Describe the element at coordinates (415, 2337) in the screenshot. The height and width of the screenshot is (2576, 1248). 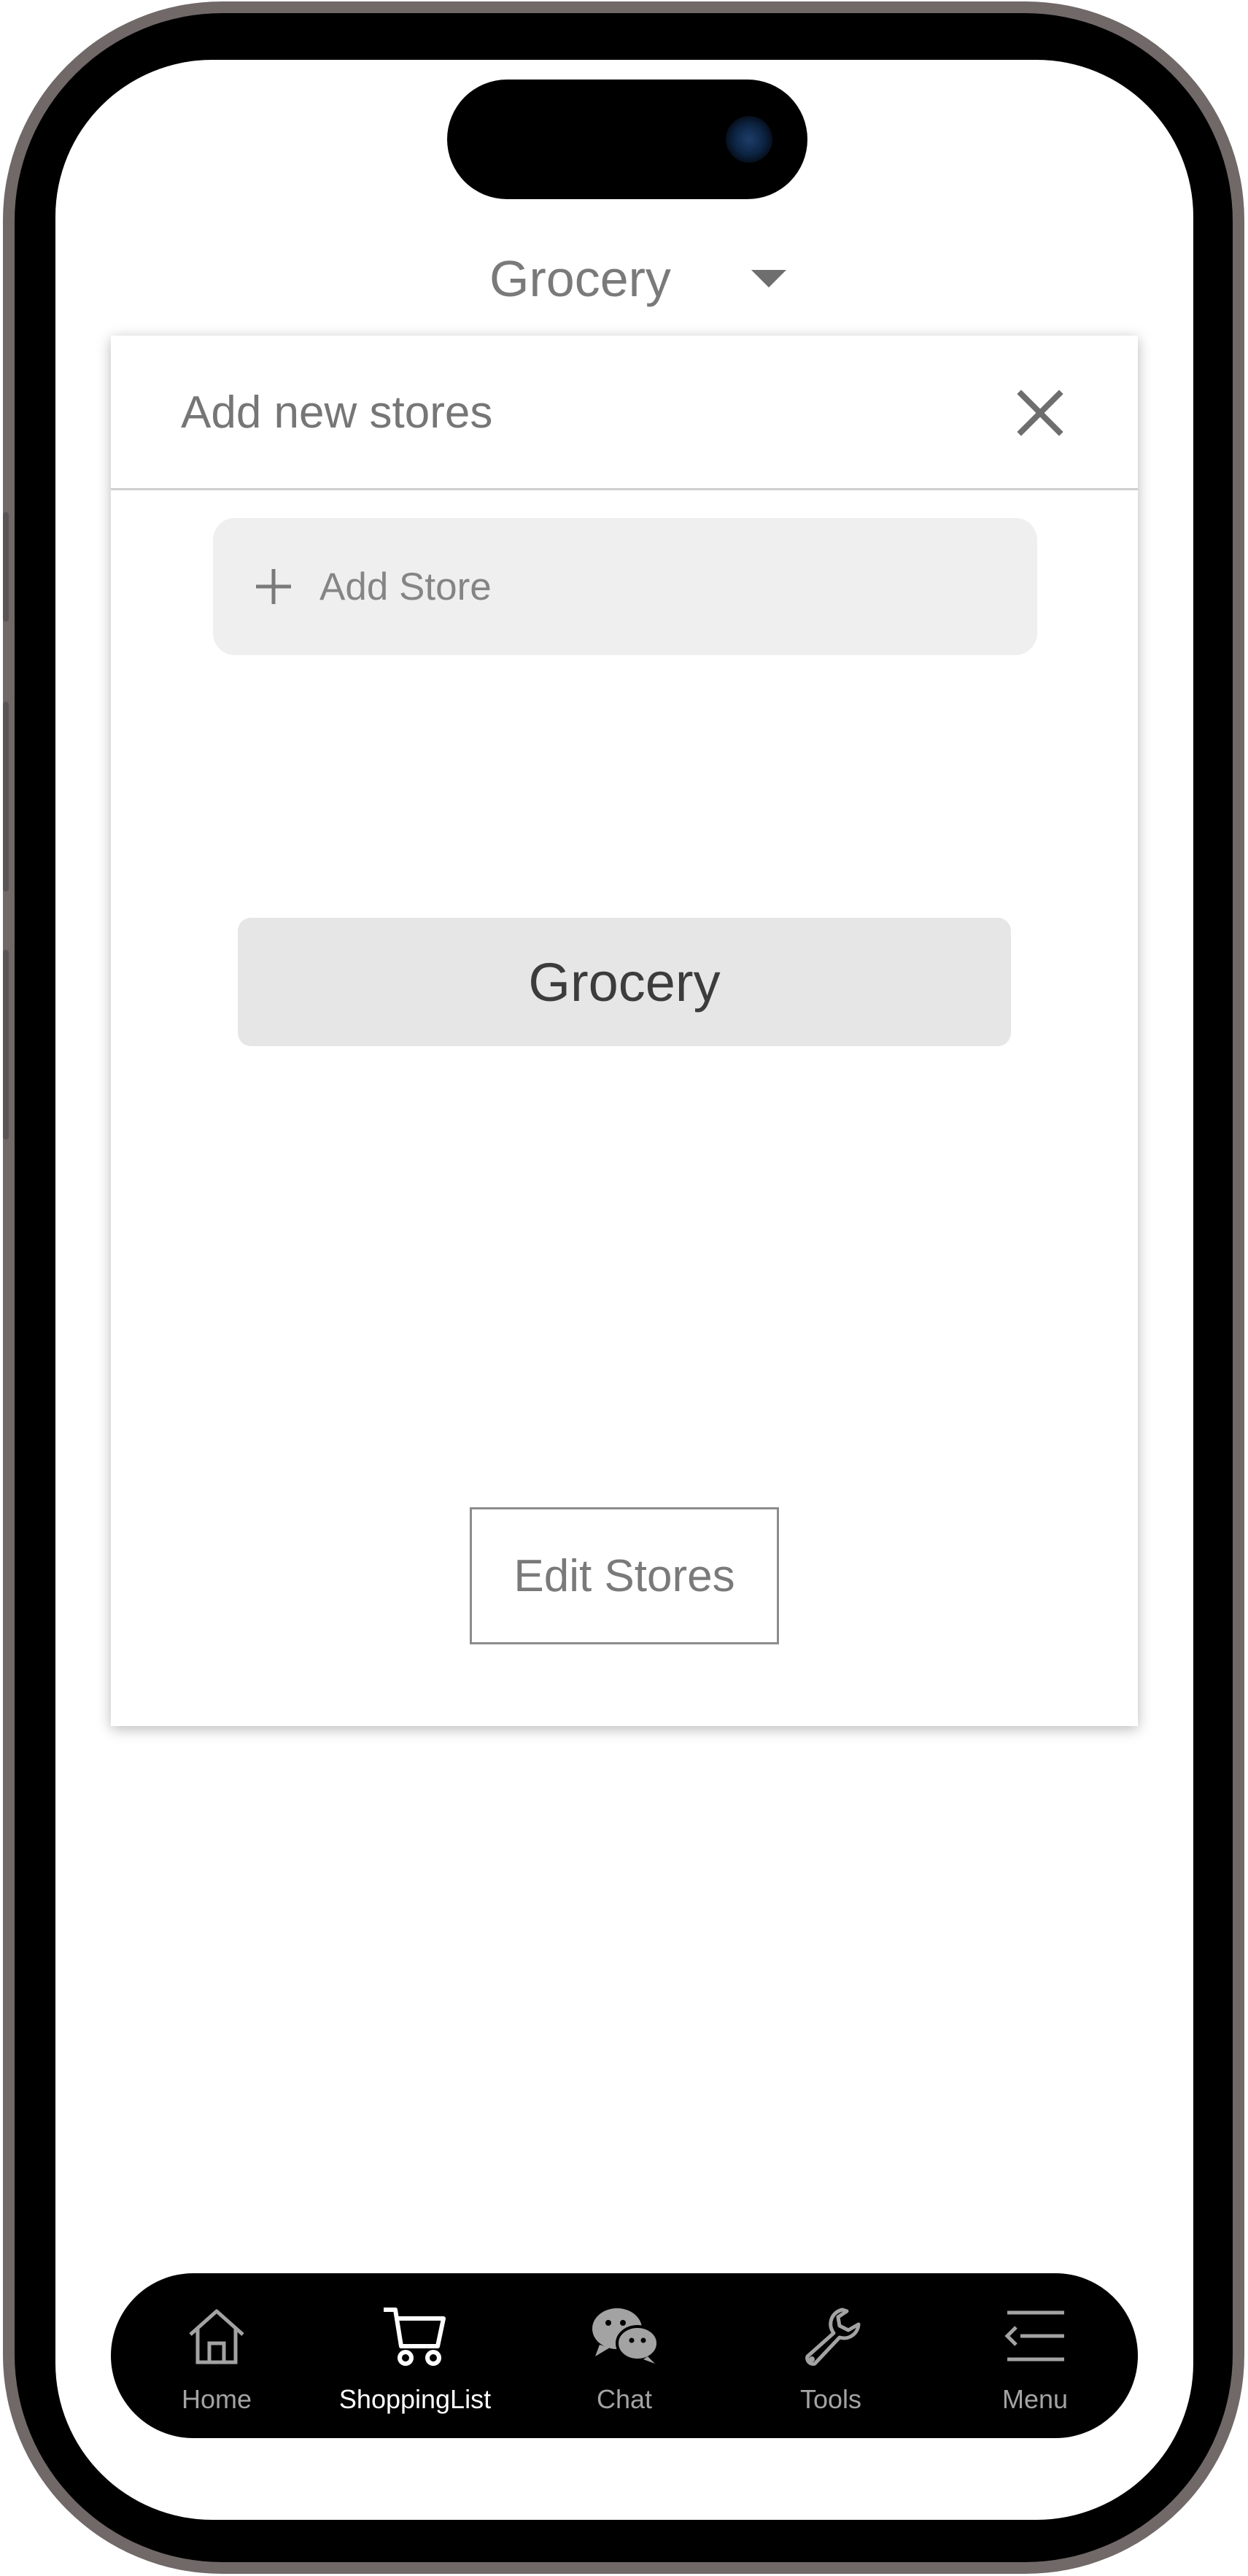
I see `cart-icon` at that location.